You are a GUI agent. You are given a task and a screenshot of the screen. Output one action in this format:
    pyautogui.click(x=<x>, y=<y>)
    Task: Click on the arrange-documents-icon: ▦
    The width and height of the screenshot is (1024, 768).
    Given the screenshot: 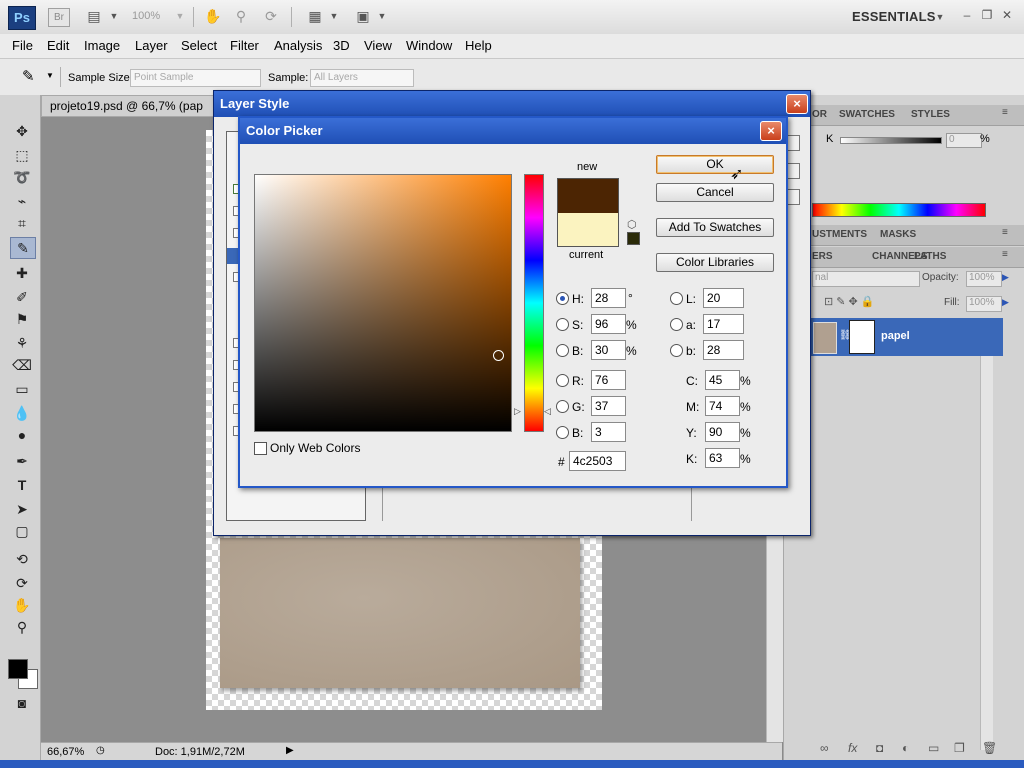 What is the action you would take?
    pyautogui.click(x=315, y=16)
    